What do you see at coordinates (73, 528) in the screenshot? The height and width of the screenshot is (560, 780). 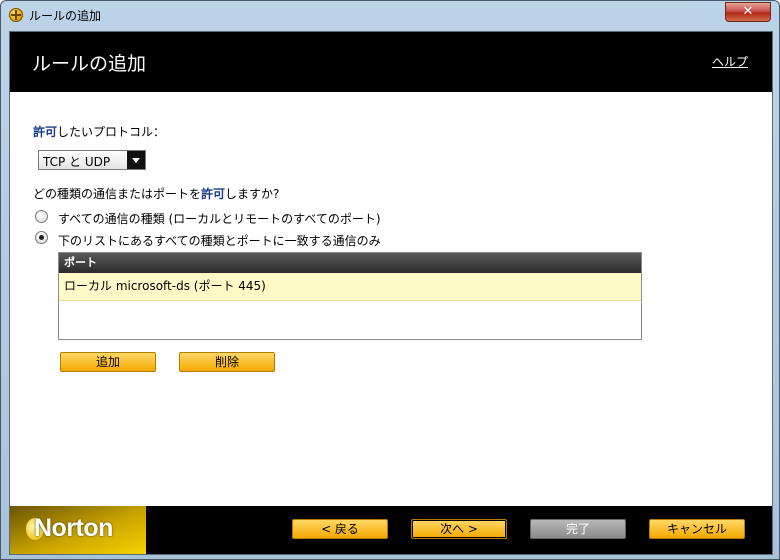 I see `norton-logo-text: Norton` at bounding box center [73, 528].